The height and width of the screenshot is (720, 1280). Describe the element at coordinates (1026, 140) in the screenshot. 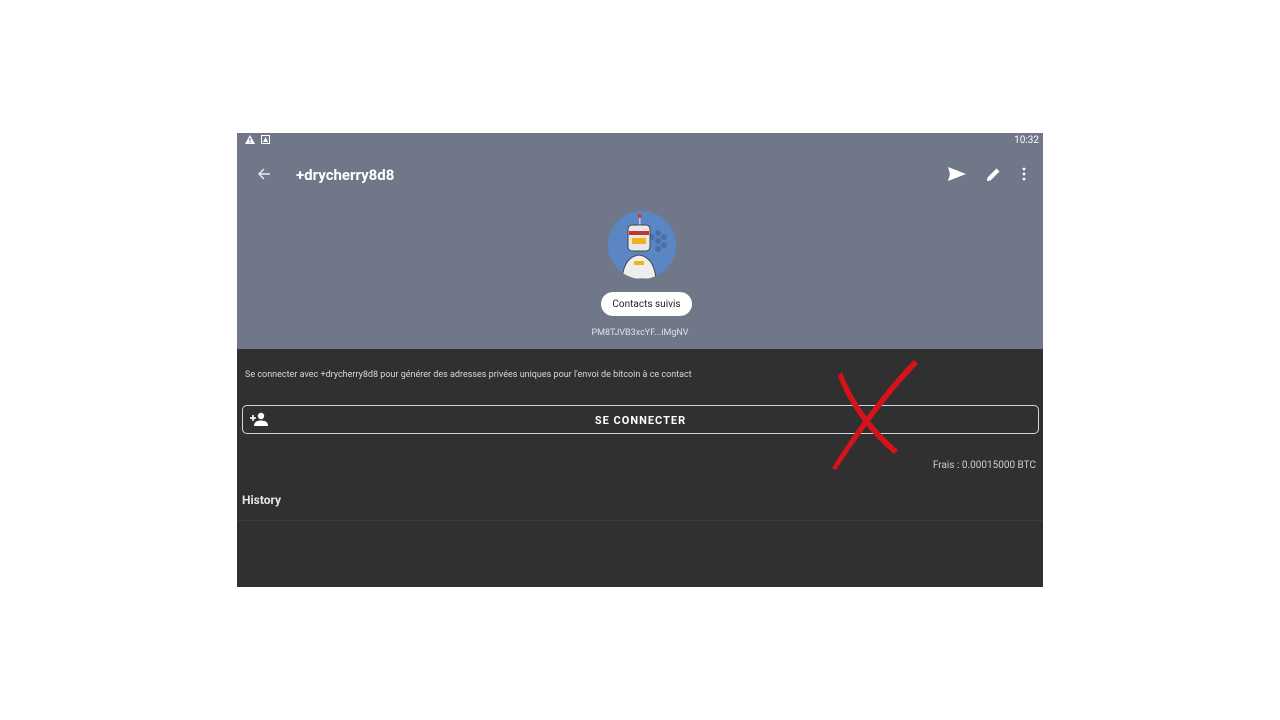

I see `status-time: 10:32` at that location.